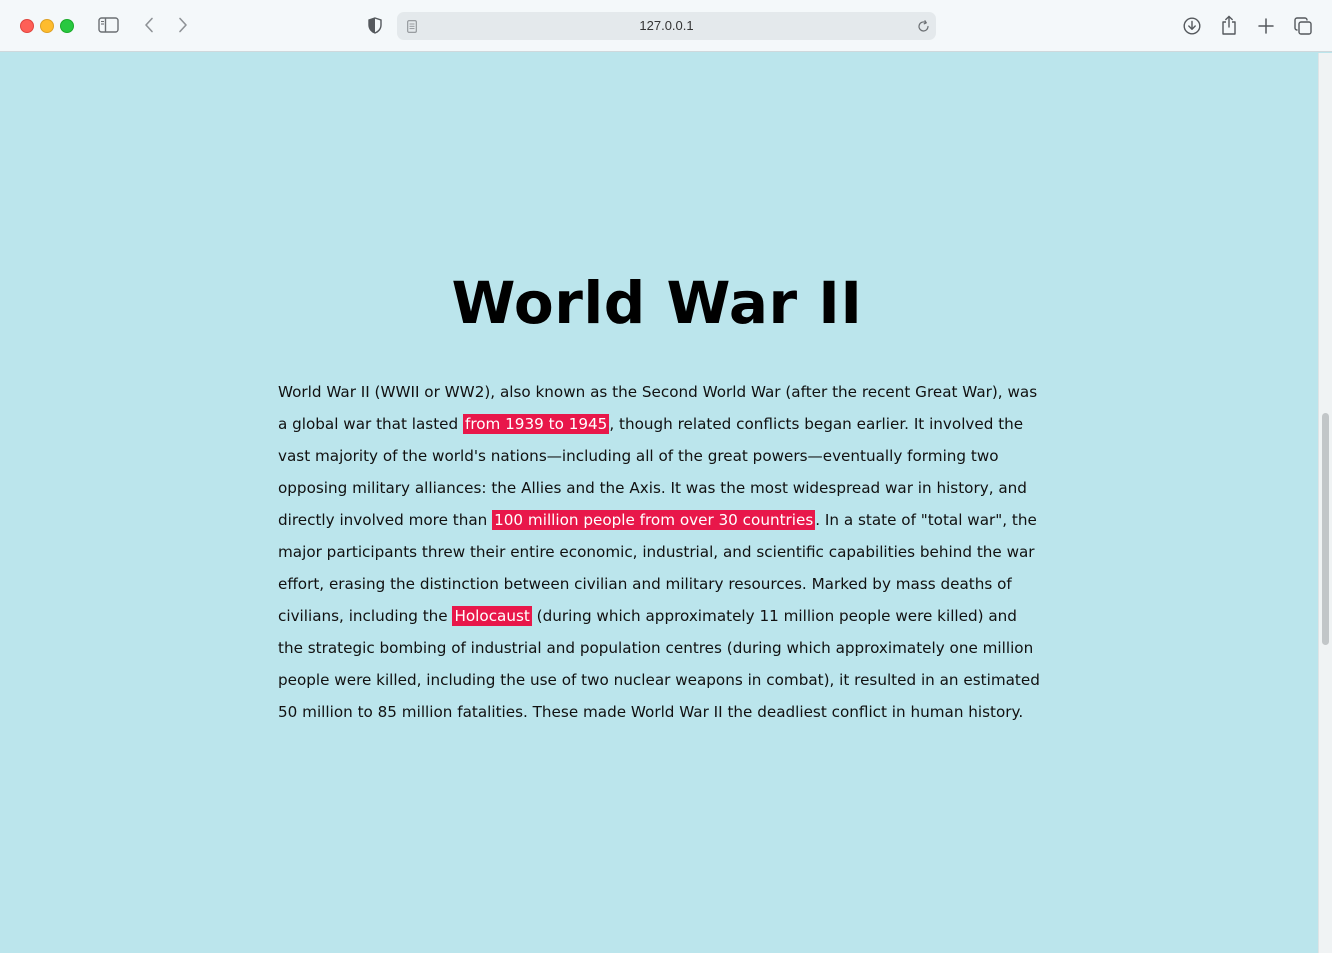 The height and width of the screenshot is (953, 1332). Describe the element at coordinates (1229, 25) in the screenshot. I see `share-icon` at that location.